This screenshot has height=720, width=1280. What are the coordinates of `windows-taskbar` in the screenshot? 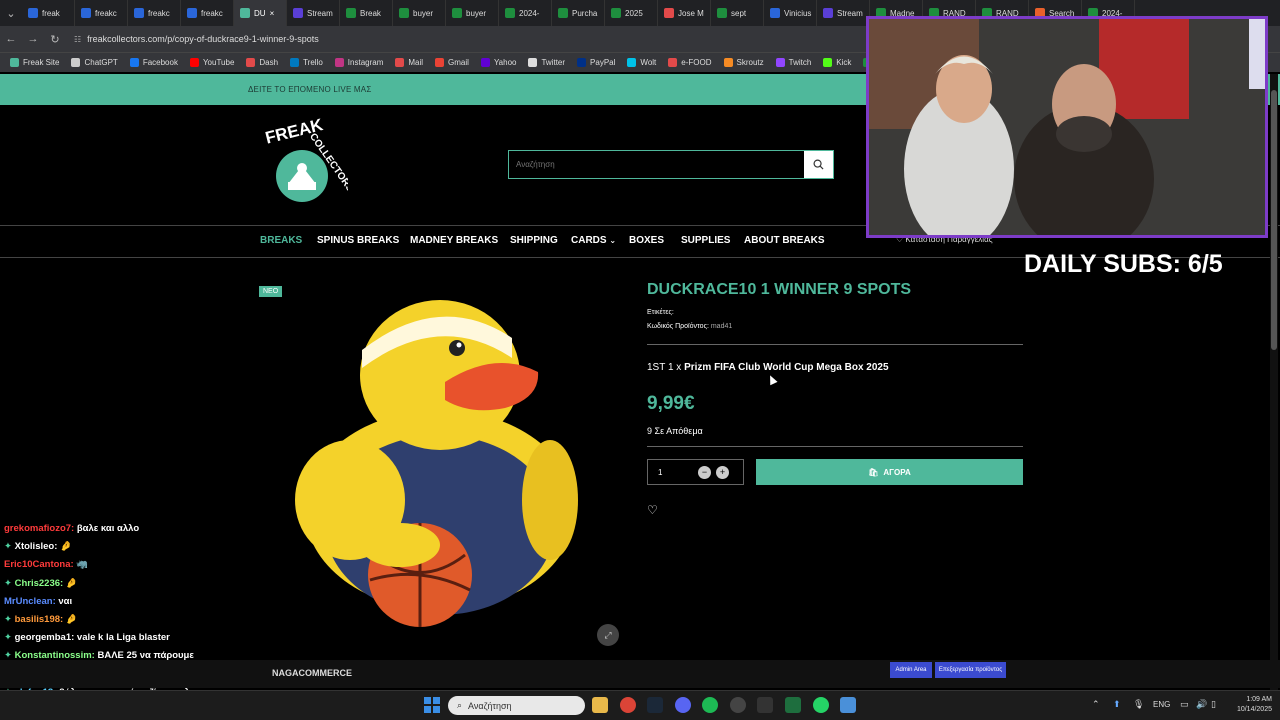 It's located at (640, 705).